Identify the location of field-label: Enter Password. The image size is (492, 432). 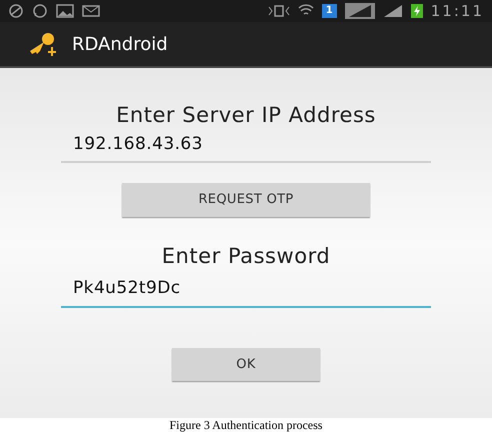
(246, 256).